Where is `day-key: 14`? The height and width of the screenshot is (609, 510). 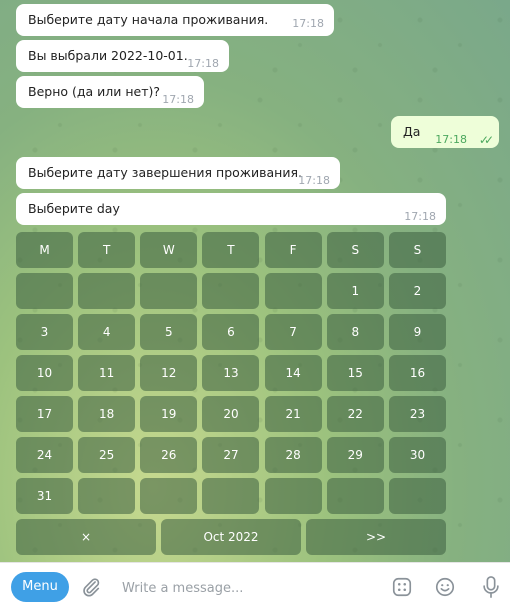 day-key: 14 is located at coordinates (293, 373).